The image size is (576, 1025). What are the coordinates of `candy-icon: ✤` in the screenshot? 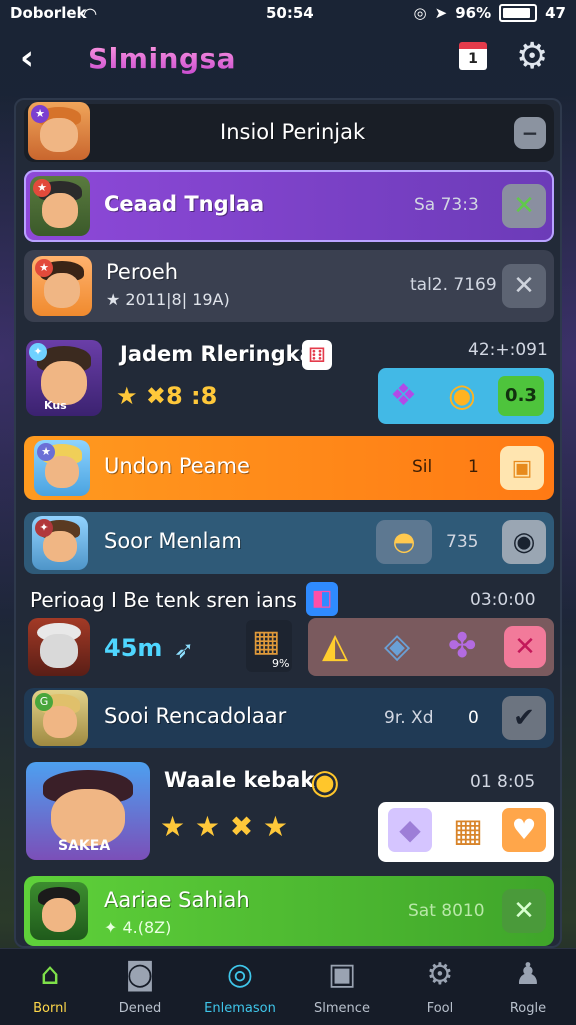 It's located at (462, 646).